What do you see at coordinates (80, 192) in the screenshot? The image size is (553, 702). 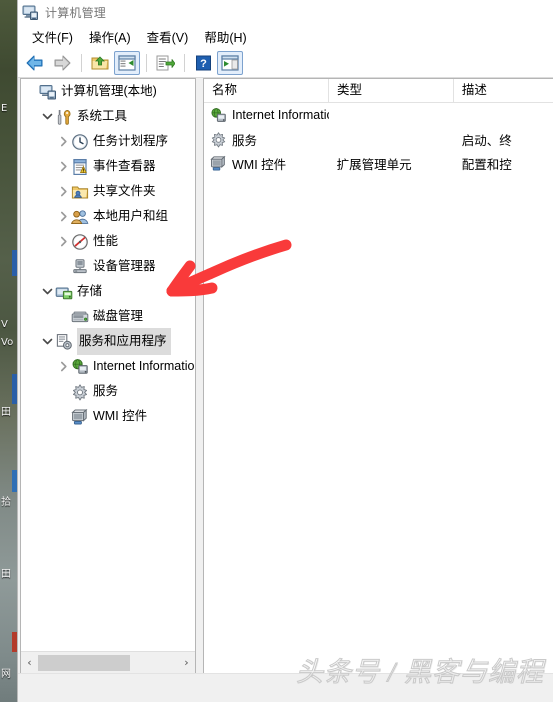 I see `shared-folders-icon` at bounding box center [80, 192].